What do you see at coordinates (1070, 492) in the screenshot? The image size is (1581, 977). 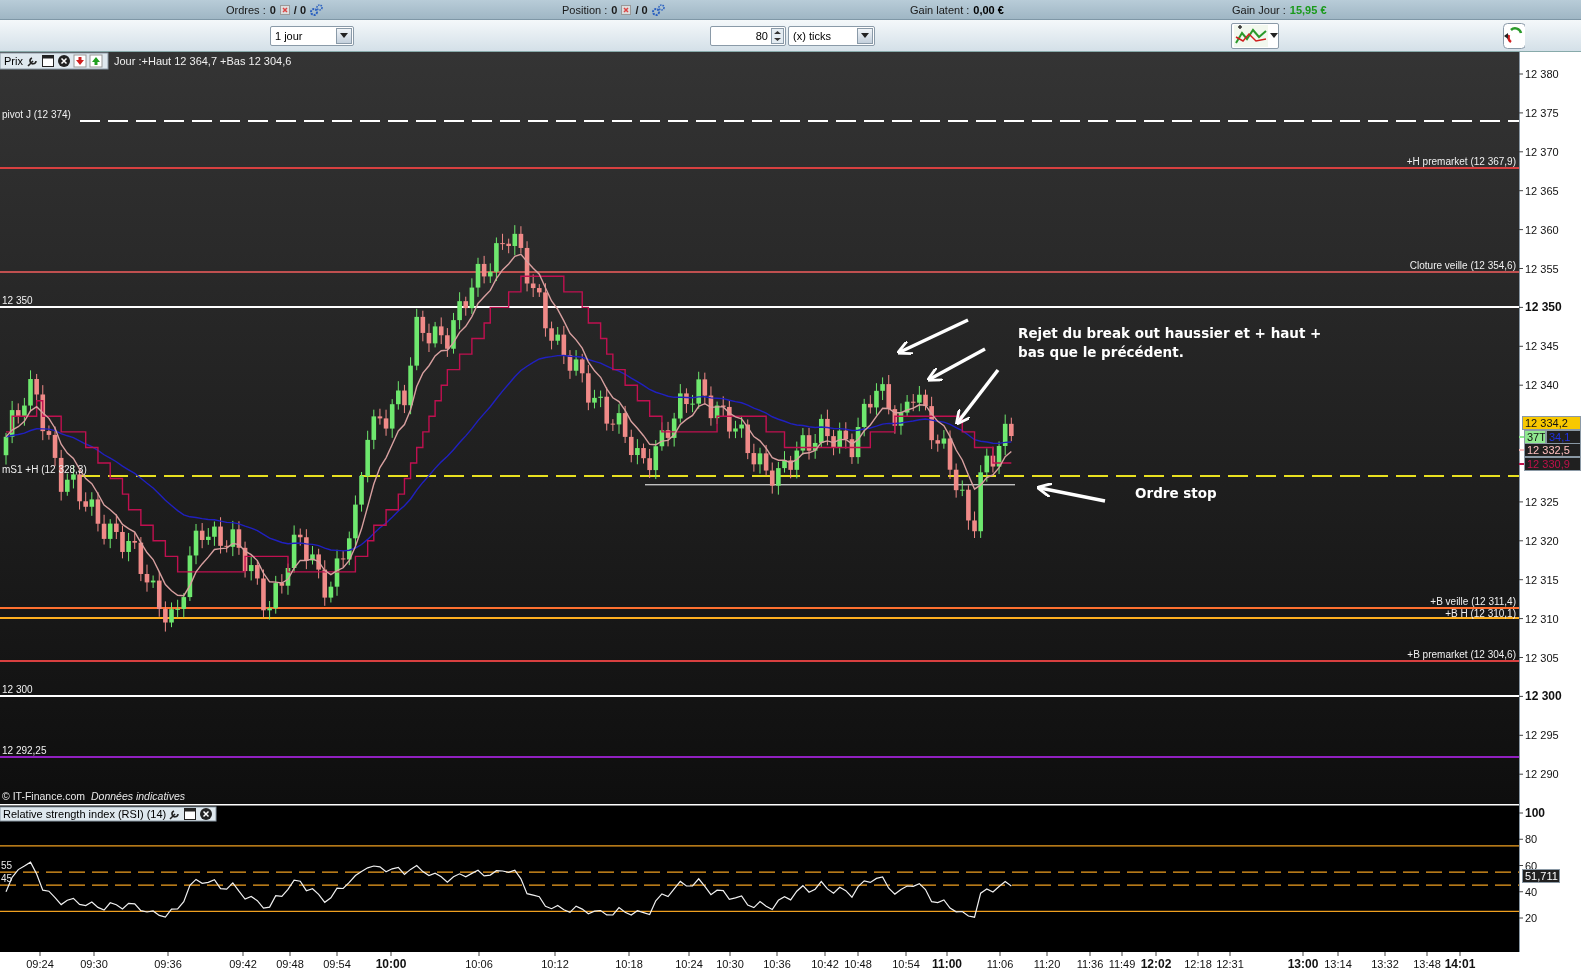 I see `annotation-arrow` at bounding box center [1070, 492].